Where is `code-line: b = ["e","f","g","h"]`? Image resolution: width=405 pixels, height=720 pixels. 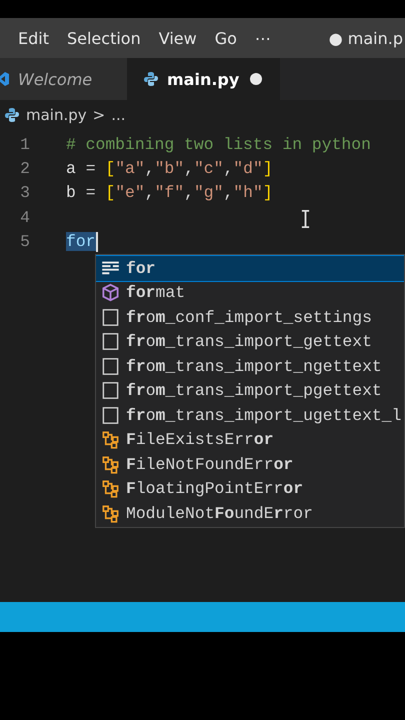
code-line: b = ["e","f","g","h"] is located at coordinates (169, 192).